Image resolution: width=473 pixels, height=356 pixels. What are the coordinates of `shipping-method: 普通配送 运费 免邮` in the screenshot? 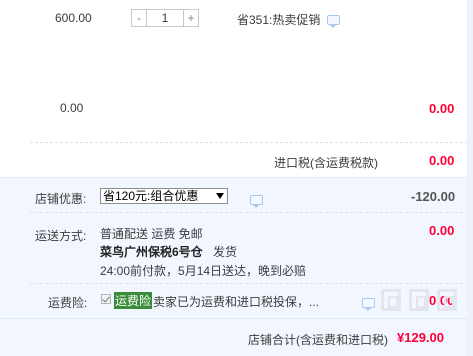 It's located at (151, 234).